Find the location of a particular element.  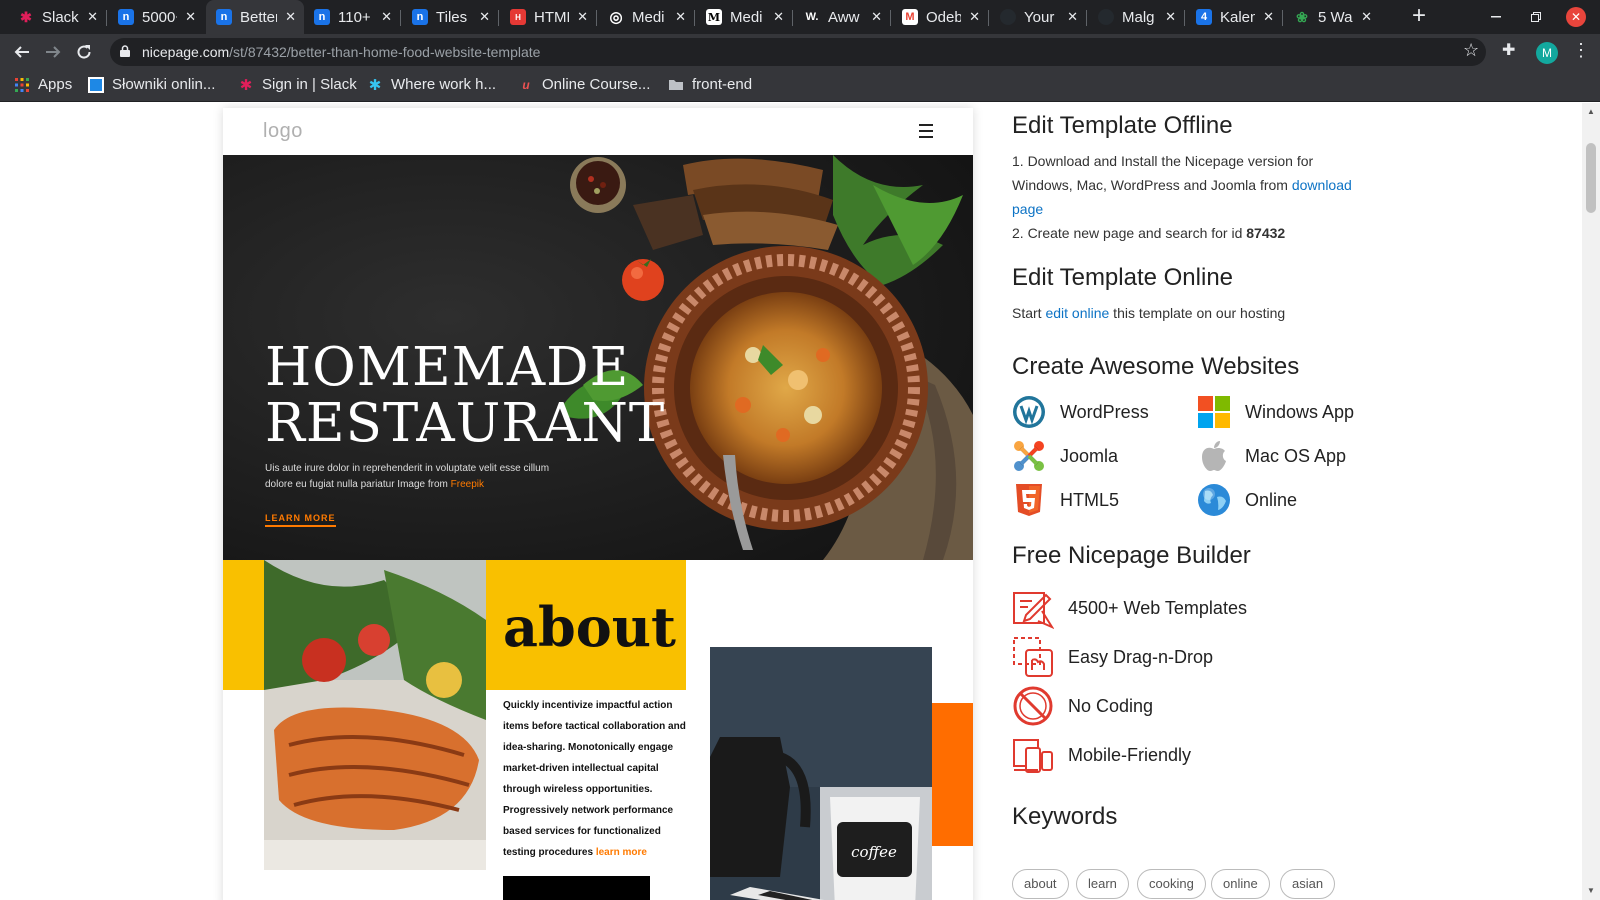

keyword-tag-about: about is located at coordinates (1040, 884).